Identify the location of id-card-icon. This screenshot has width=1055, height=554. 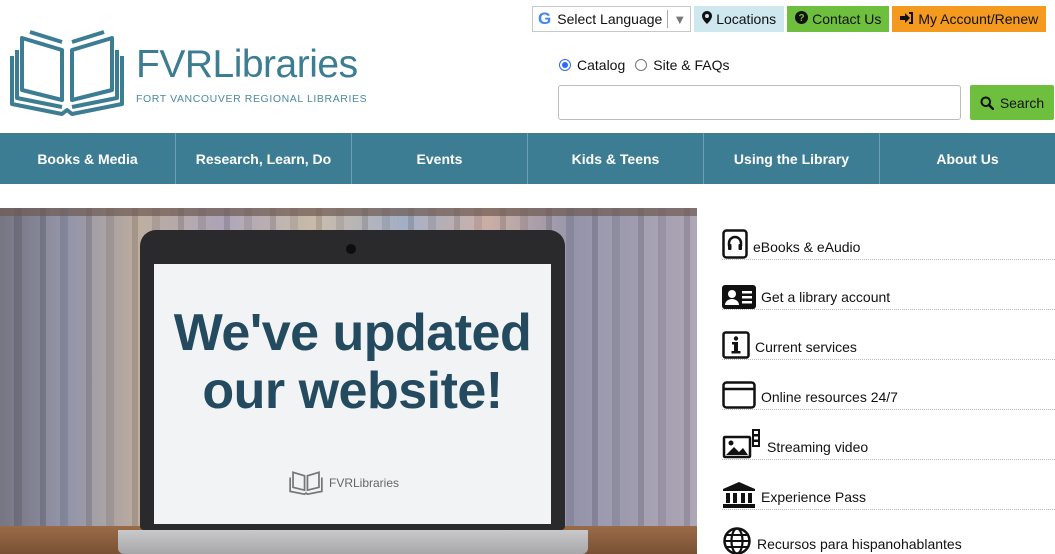
(739, 297).